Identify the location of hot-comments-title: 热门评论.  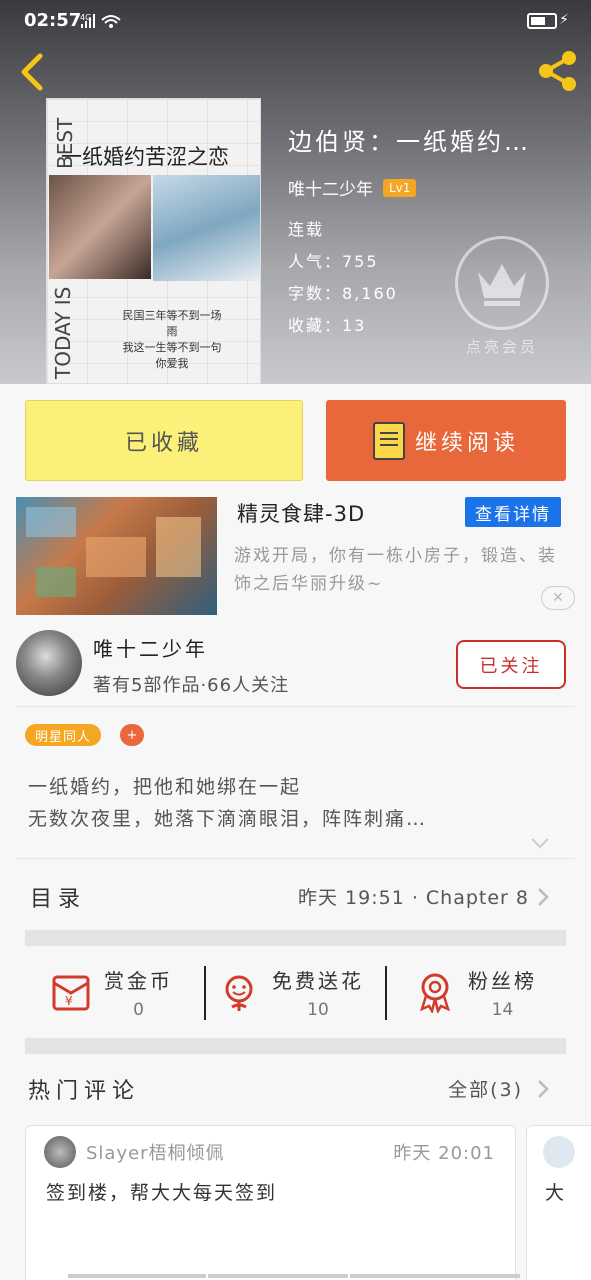
(84, 1091).